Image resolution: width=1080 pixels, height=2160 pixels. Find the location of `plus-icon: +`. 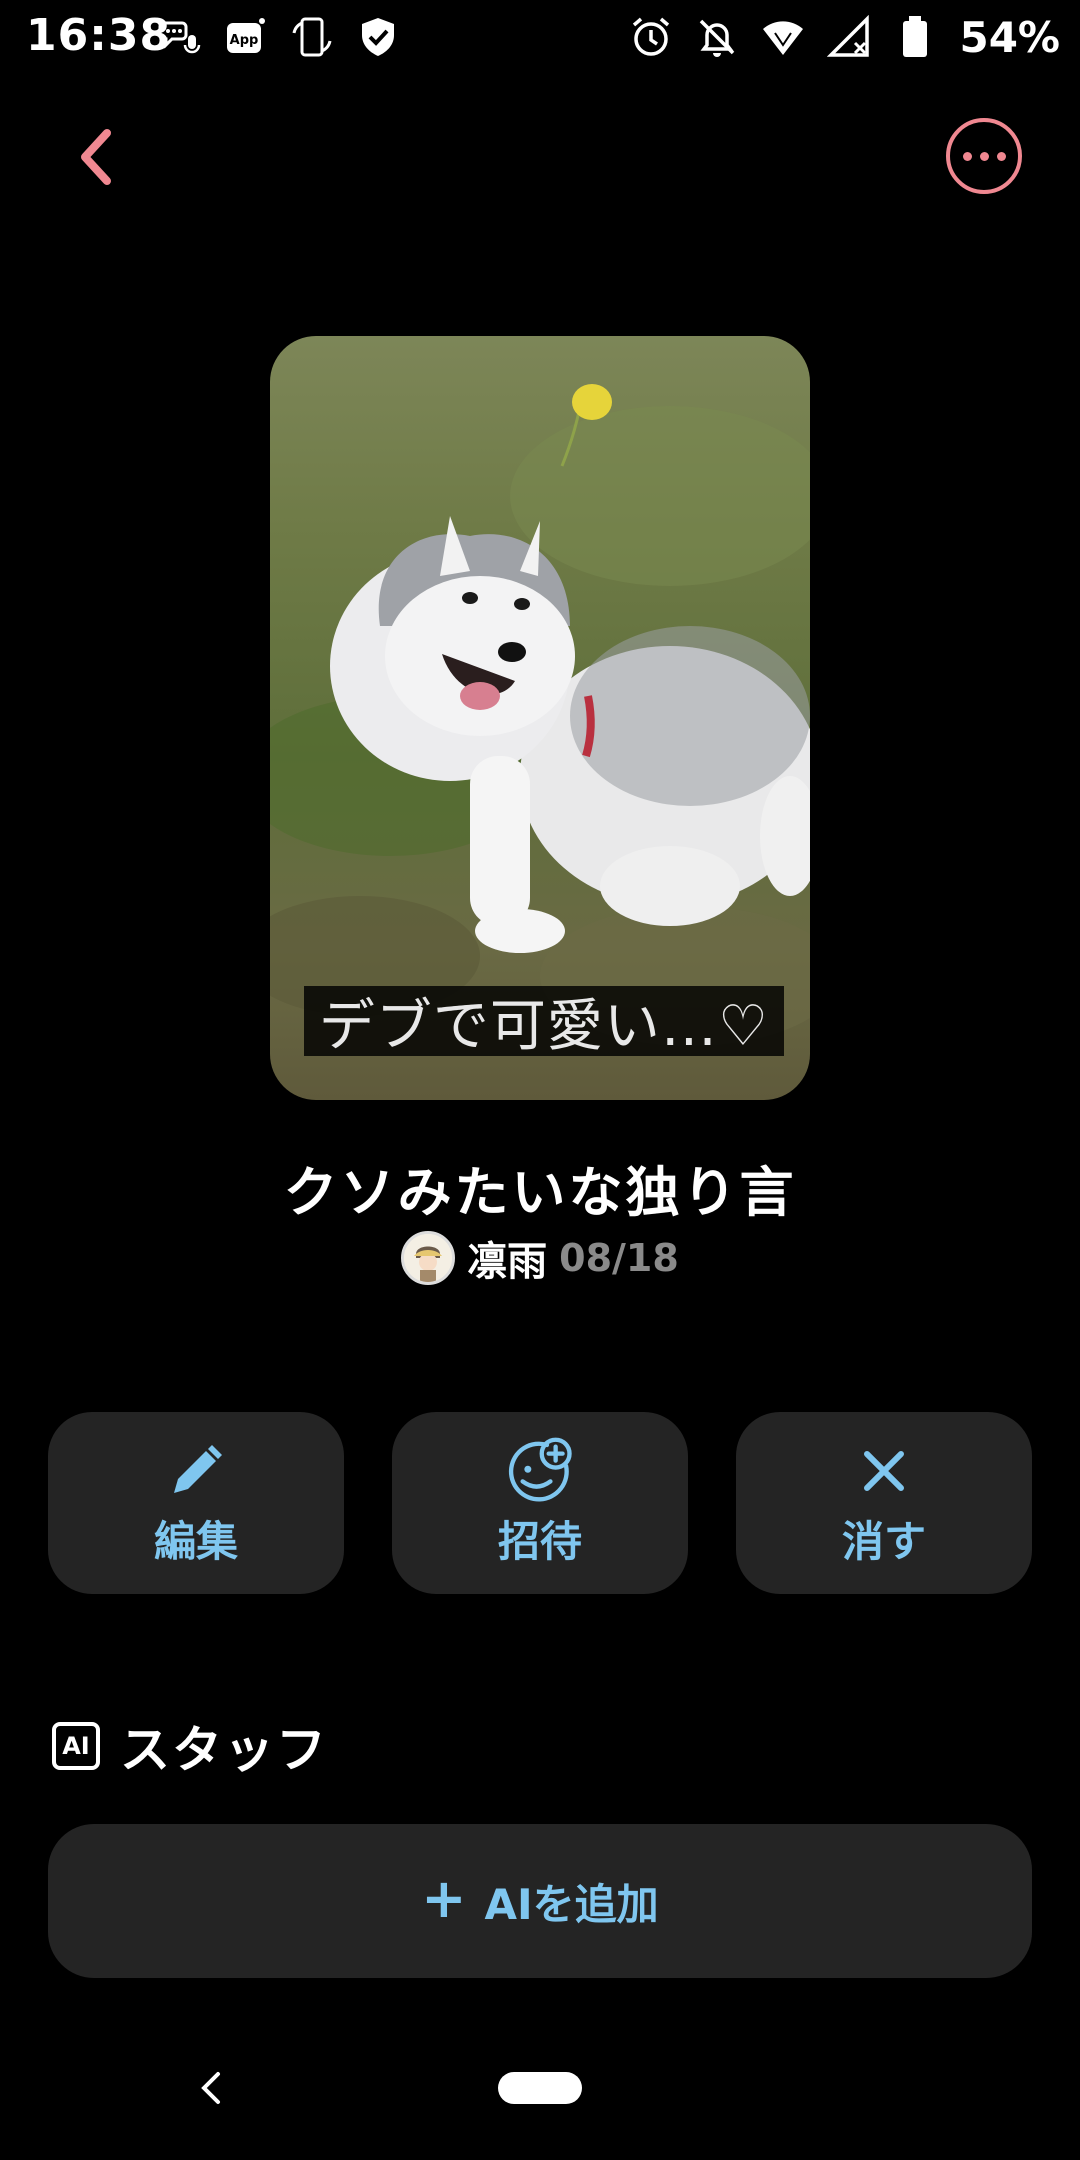

plus-icon: + is located at coordinates (444, 1898).